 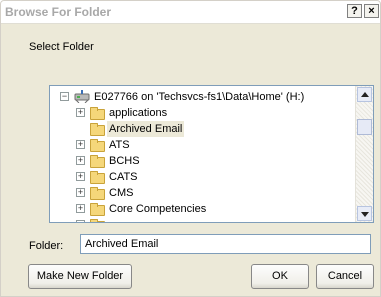 I want to click on arrow-up-icon, so click(x=365, y=94).